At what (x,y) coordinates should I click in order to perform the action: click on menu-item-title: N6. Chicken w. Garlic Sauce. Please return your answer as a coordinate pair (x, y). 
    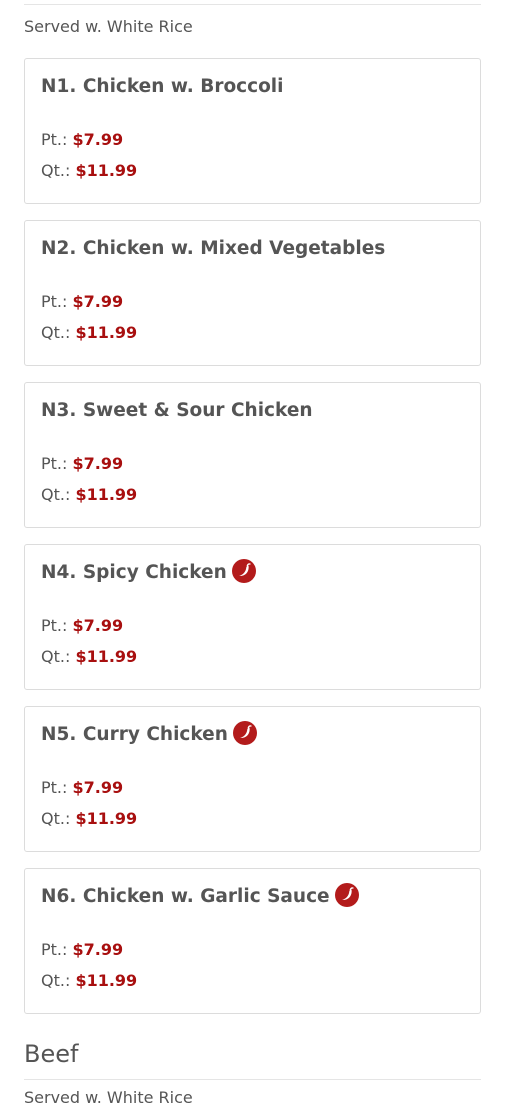
    Looking at the image, I should click on (200, 894).